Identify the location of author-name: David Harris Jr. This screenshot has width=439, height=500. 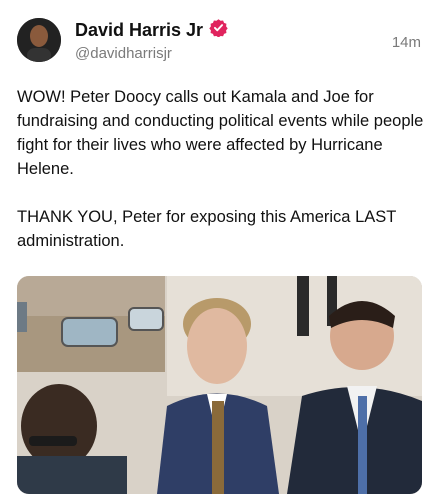
(139, 30).